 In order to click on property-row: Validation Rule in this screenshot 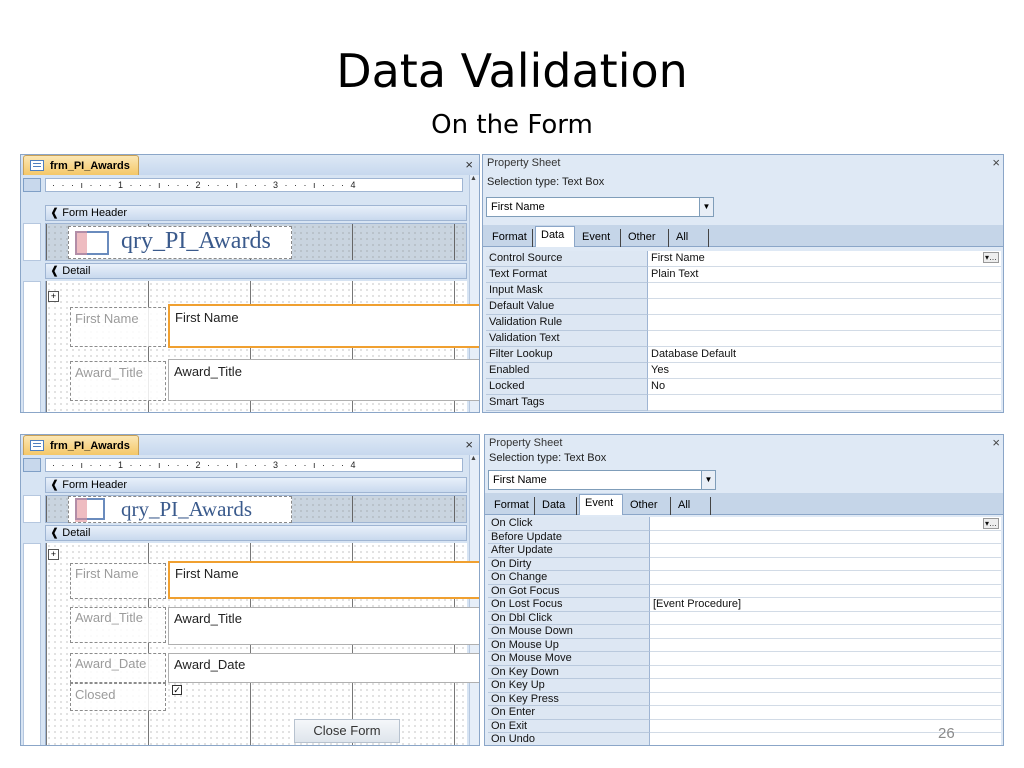, I will do `click(743, 323)`.